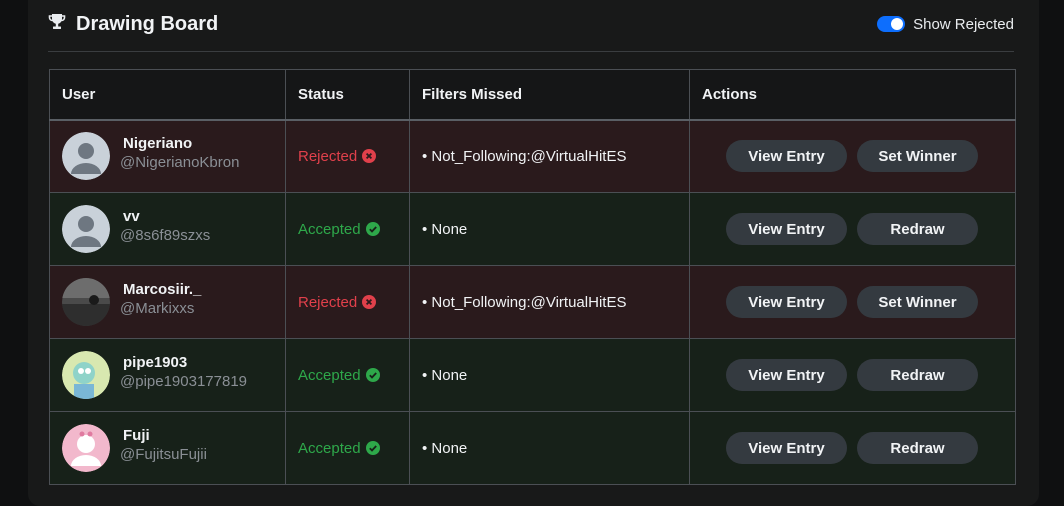 The height and width of the screenshot is (506, 1064). What do you see at coordinates (147, 23) in the screenshot?
I see `page-title: Drawing Board` at bounding box center [147, 23].